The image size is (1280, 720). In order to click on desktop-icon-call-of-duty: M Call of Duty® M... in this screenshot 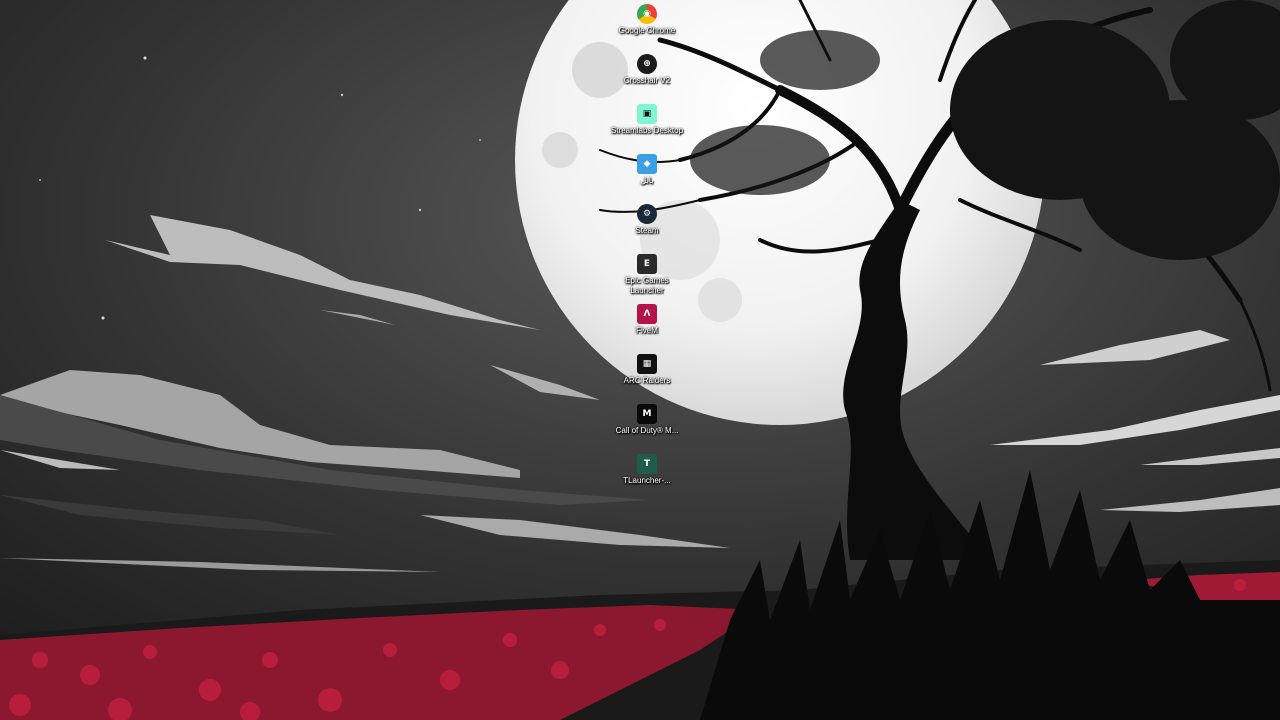, I will do `click(647, 420)`.